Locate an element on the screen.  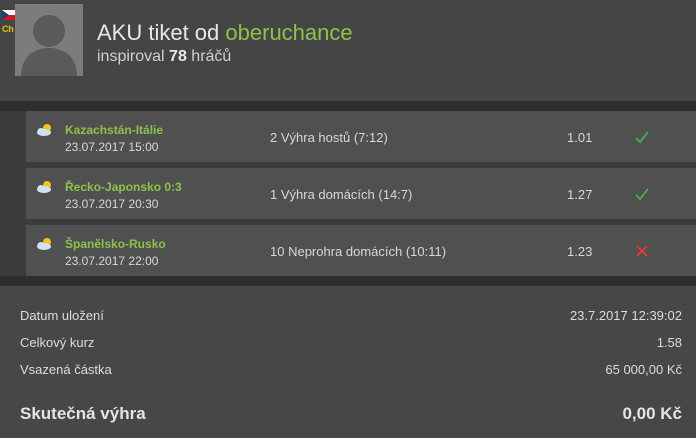
avatar is located at coordinates (49, 40).